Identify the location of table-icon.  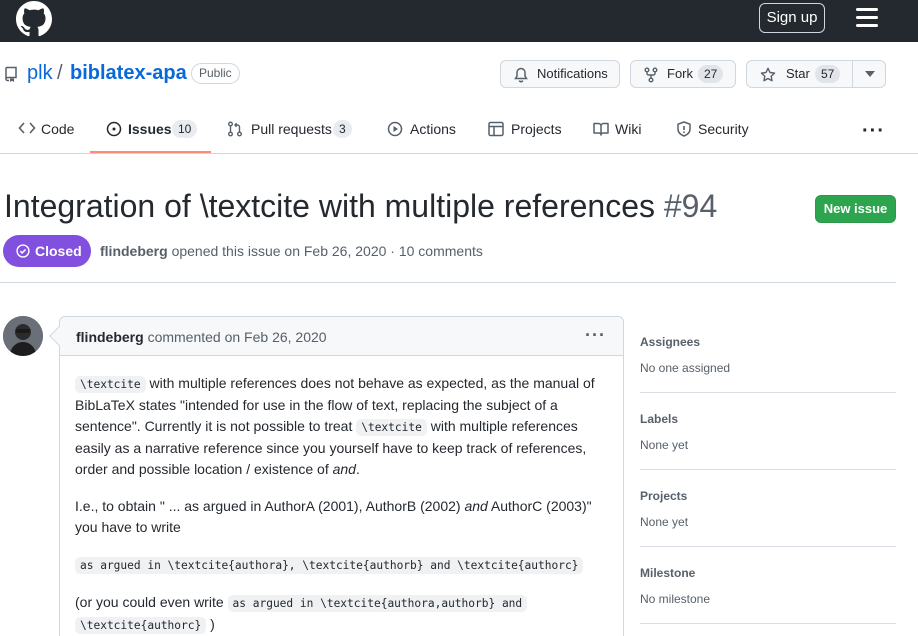
(496, 129).